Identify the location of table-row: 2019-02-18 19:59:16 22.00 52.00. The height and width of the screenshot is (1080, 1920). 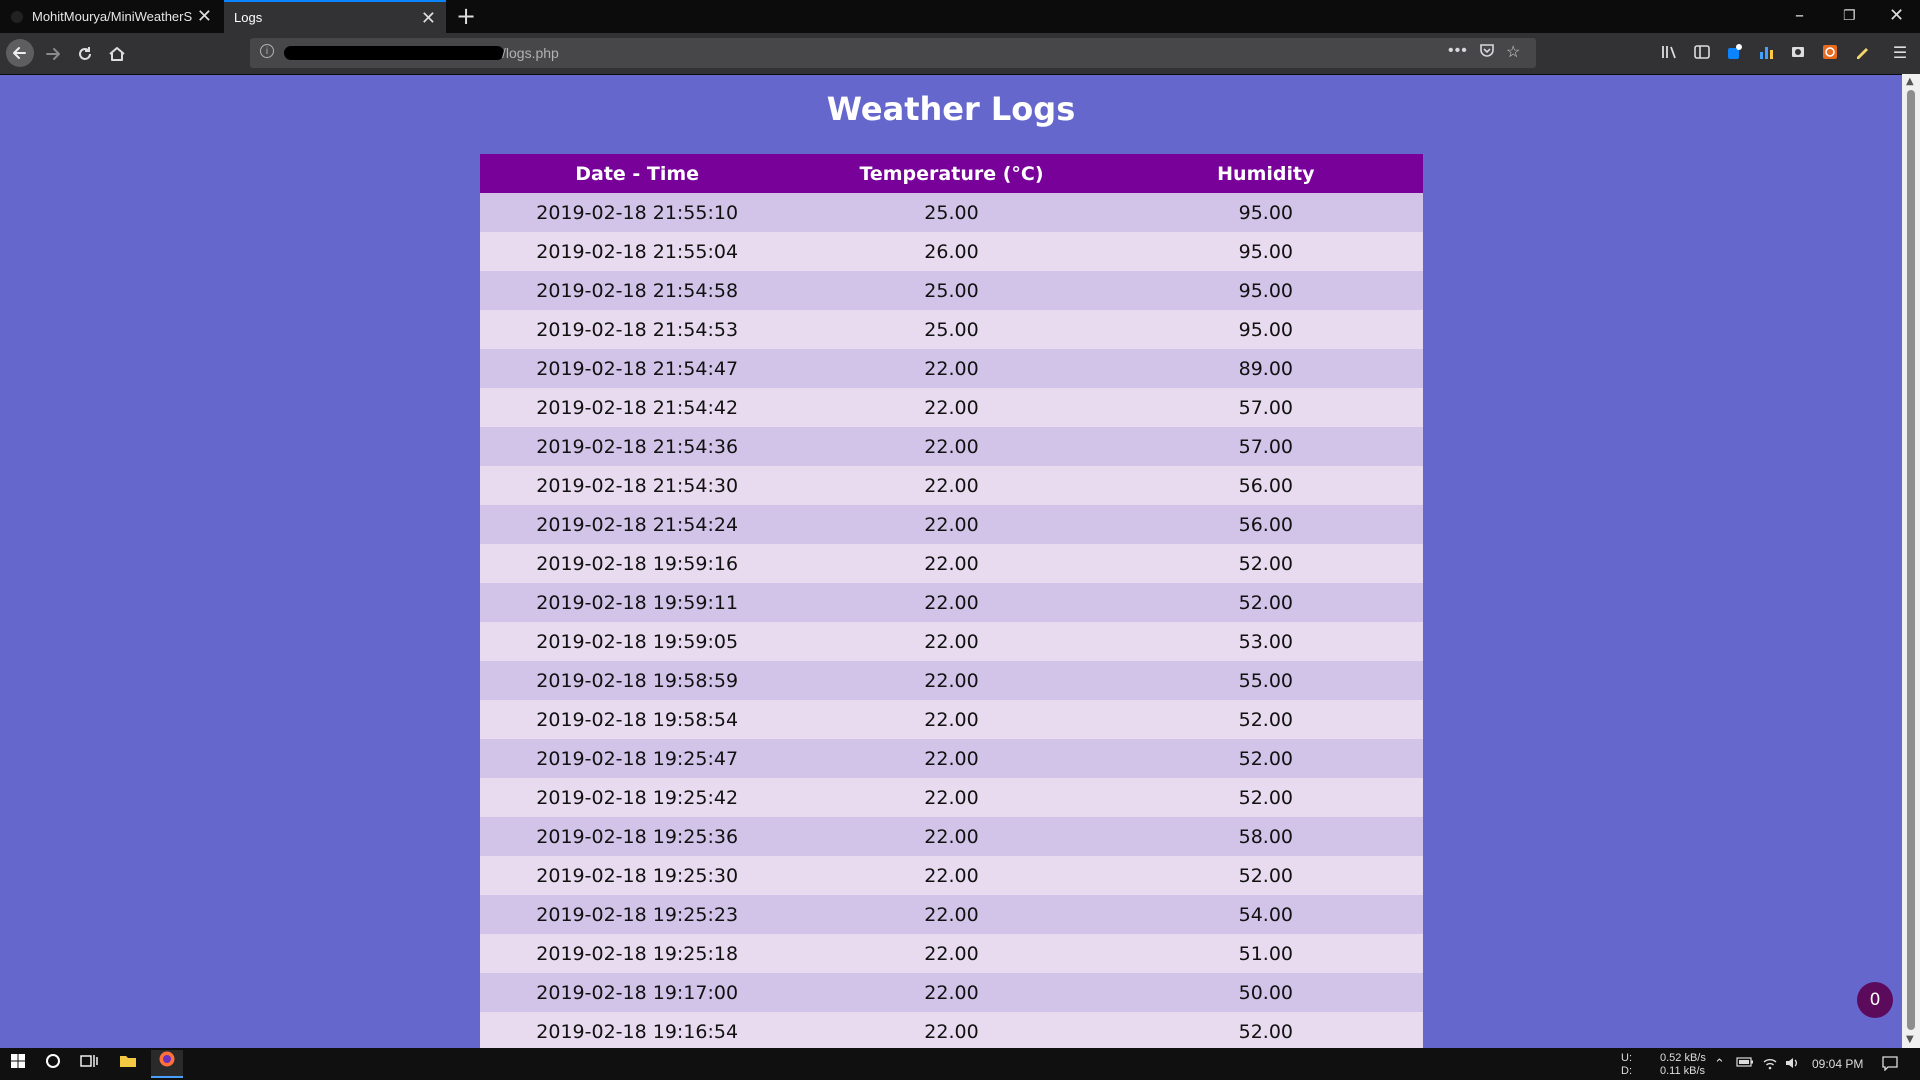
(951, 563).